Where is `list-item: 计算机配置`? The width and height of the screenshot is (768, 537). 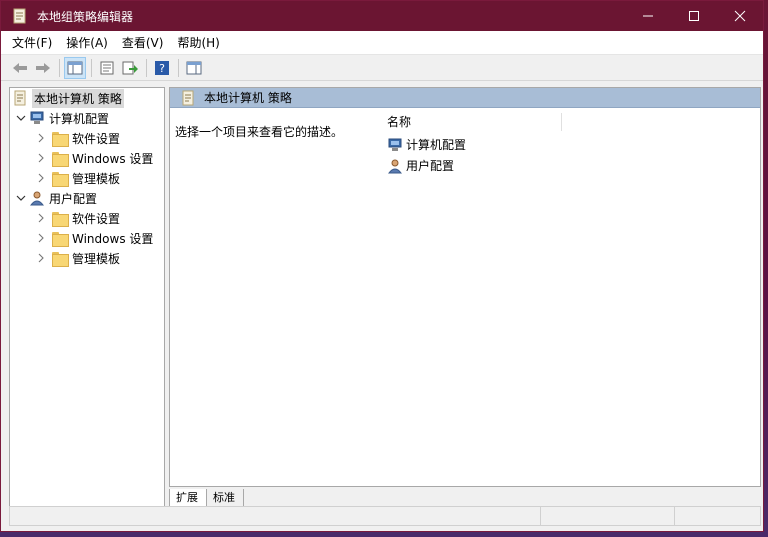
list-item: 计算机配置 is located at coordinates (567, 144).